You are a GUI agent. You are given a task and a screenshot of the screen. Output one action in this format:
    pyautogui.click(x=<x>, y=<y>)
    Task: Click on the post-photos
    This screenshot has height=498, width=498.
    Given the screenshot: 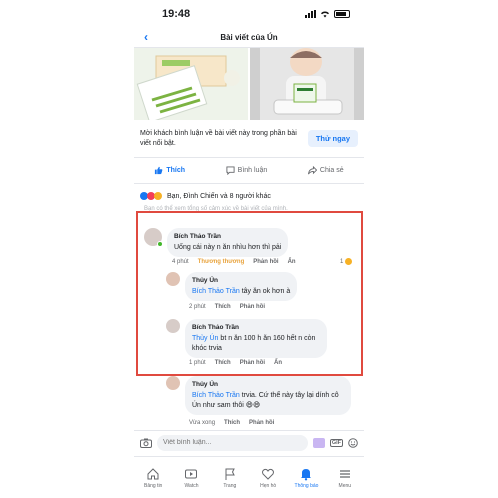 What is the action you would take?
    pyautogui.click(x=249, y=84)
    